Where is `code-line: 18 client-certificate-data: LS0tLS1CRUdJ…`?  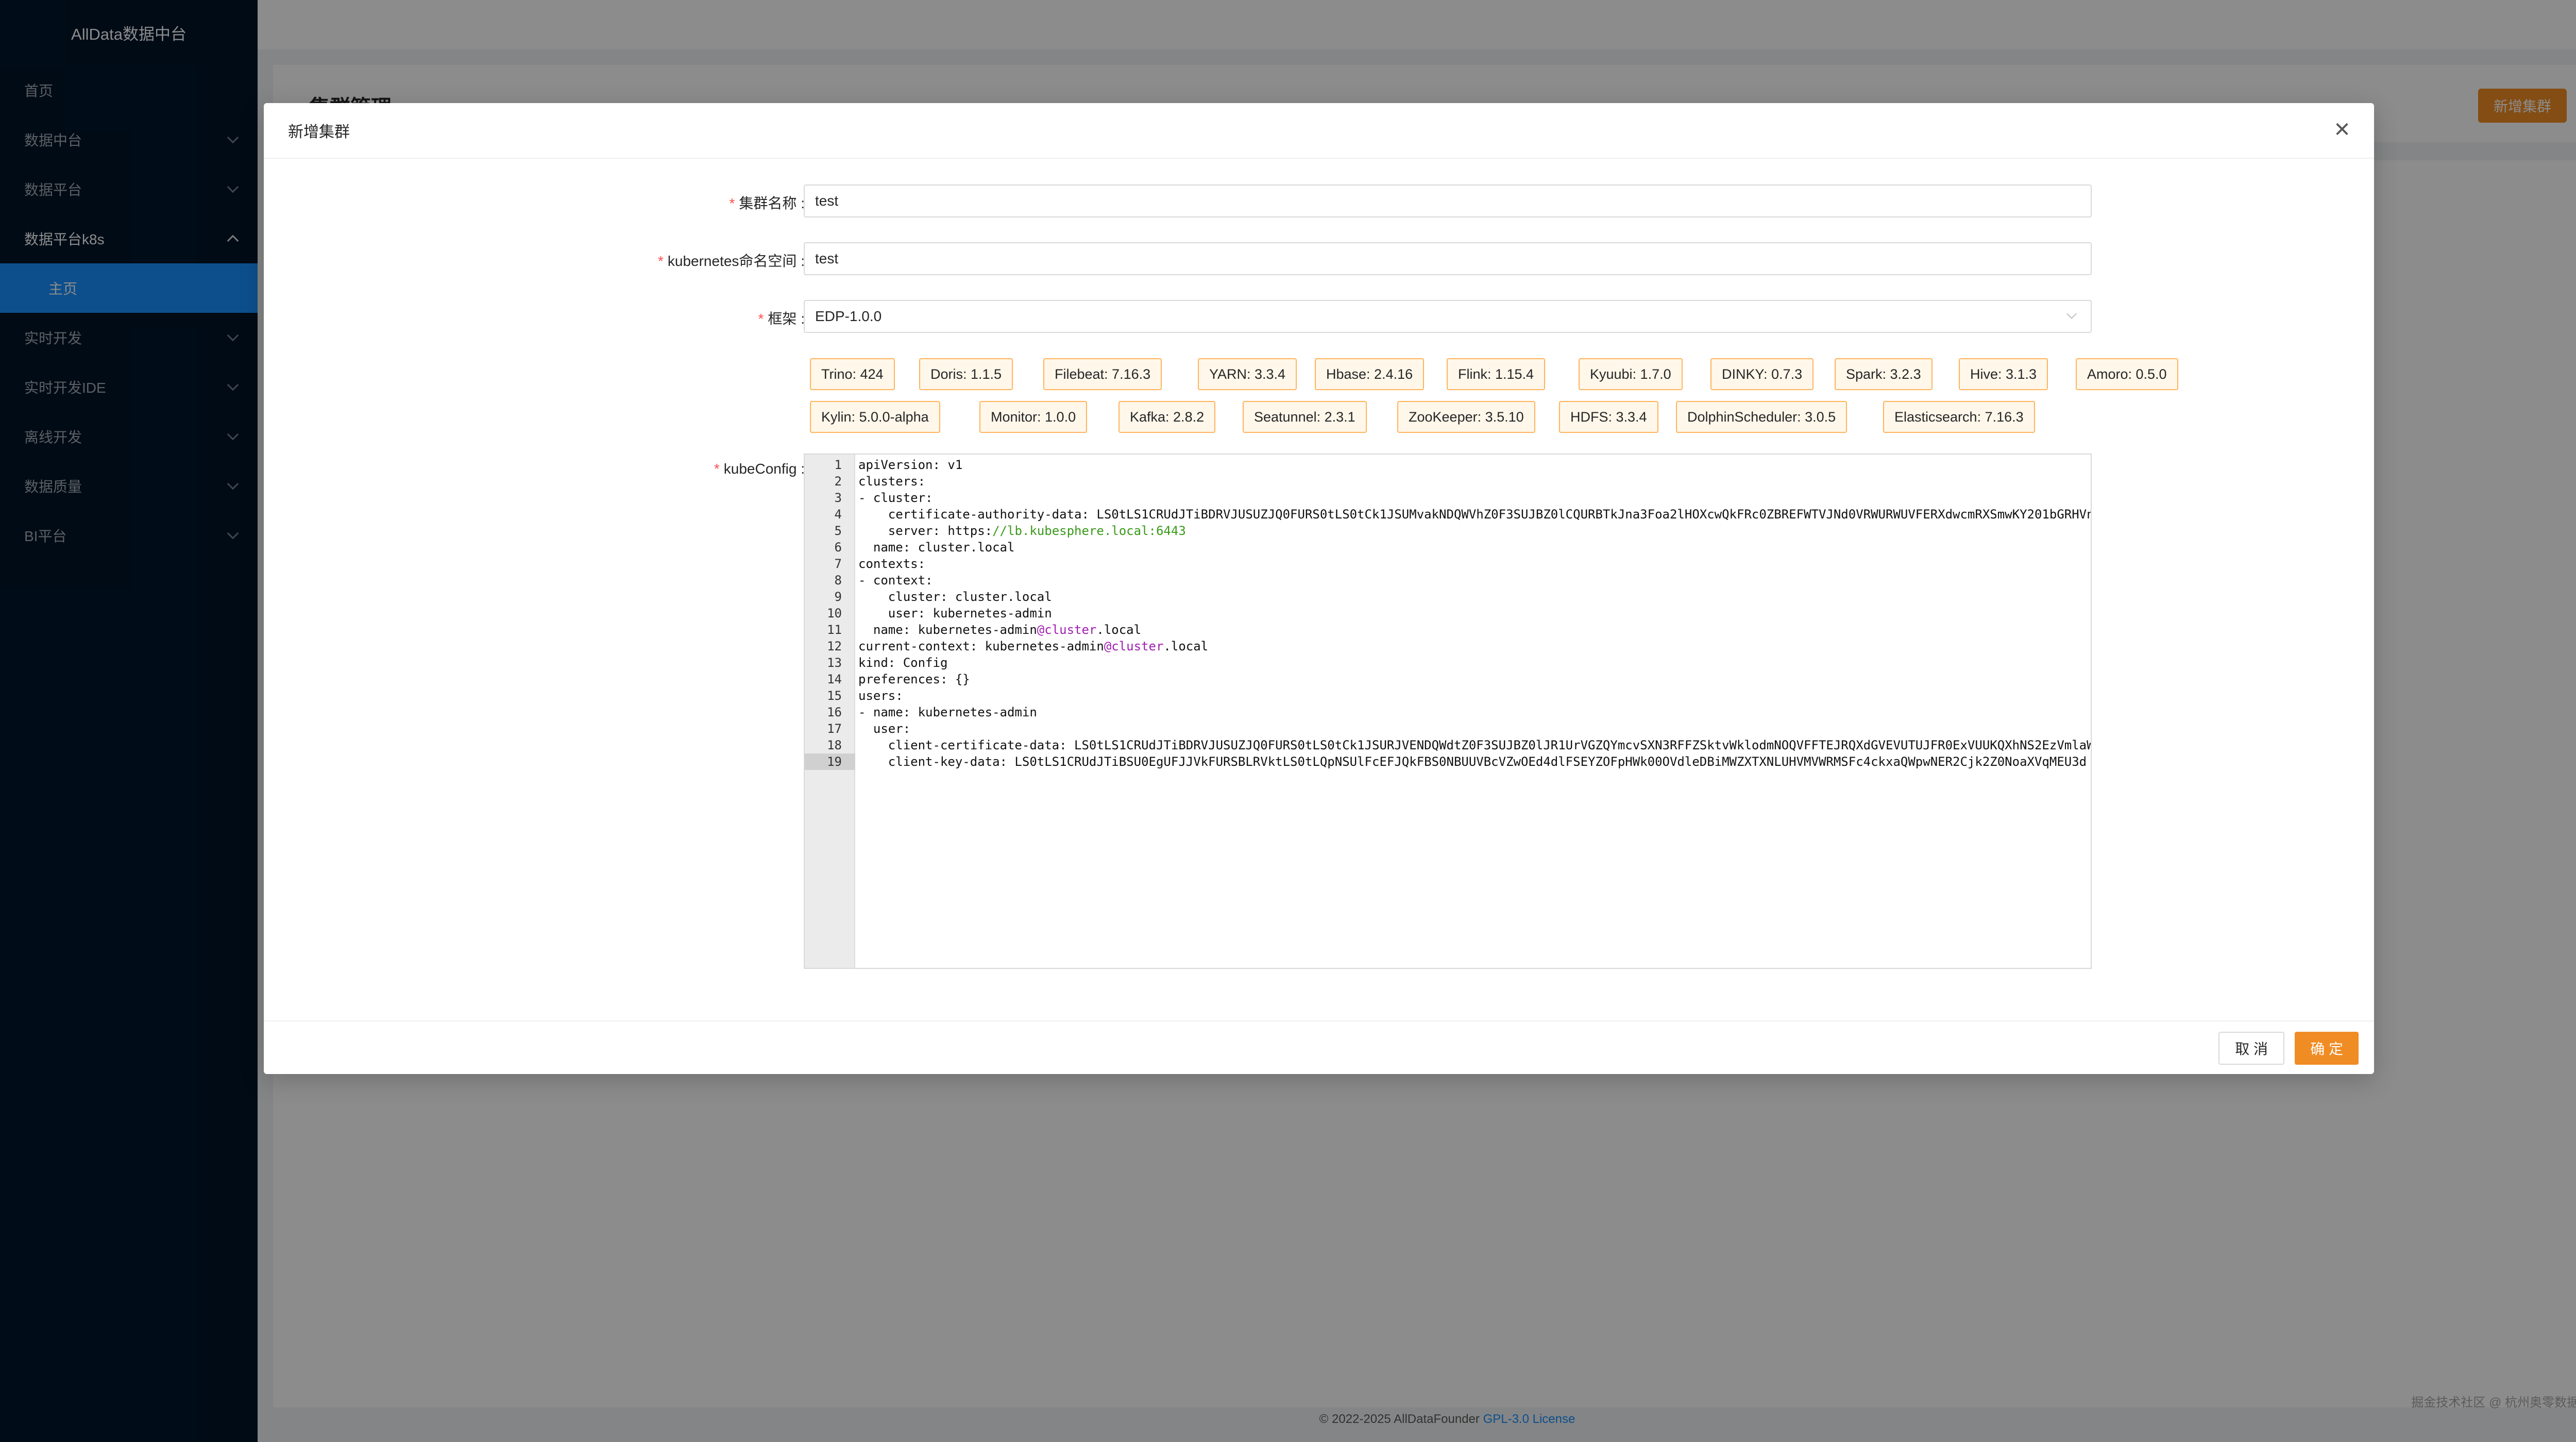
code-line: 18 client-certificate-data: LS0tLS1CRUdJ… is located at coordinates (1448, 745).